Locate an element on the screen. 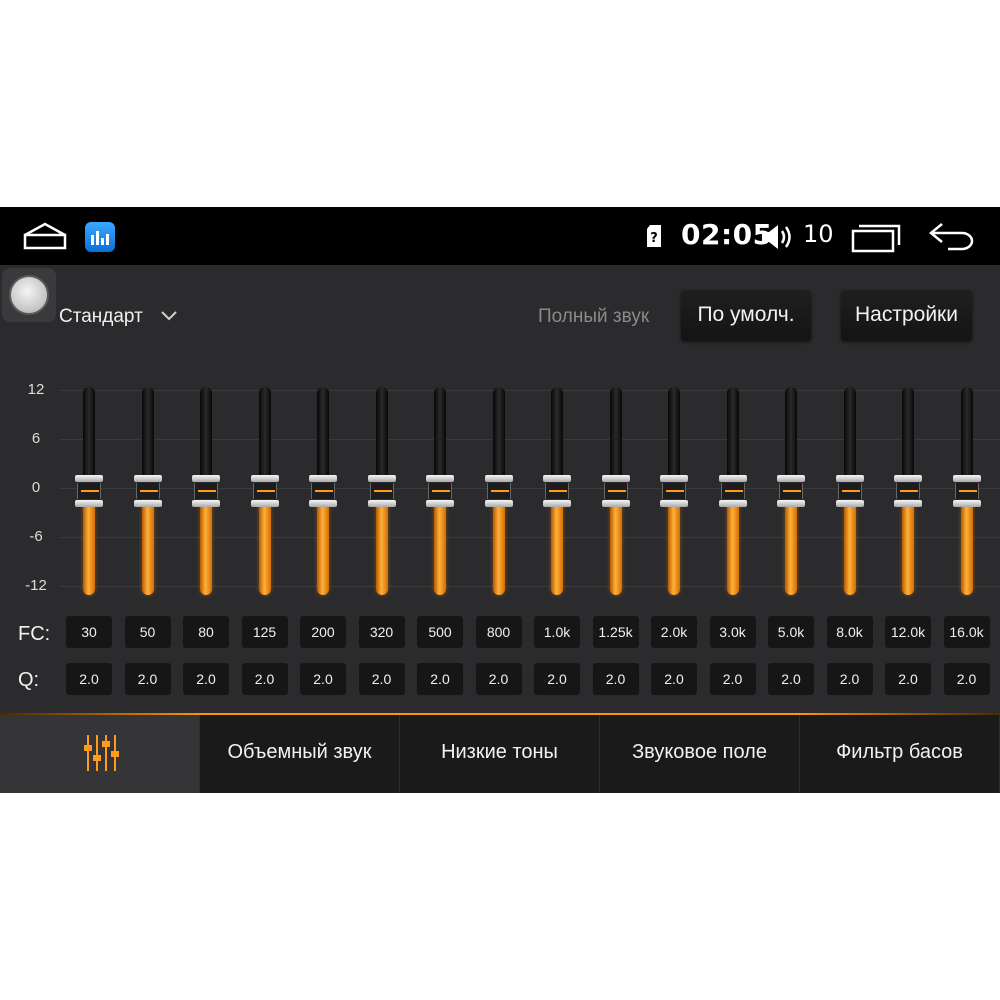 This screenshot has width=1000, height=1000. fc-value: 5.0k is located at coordinates (791, 632).